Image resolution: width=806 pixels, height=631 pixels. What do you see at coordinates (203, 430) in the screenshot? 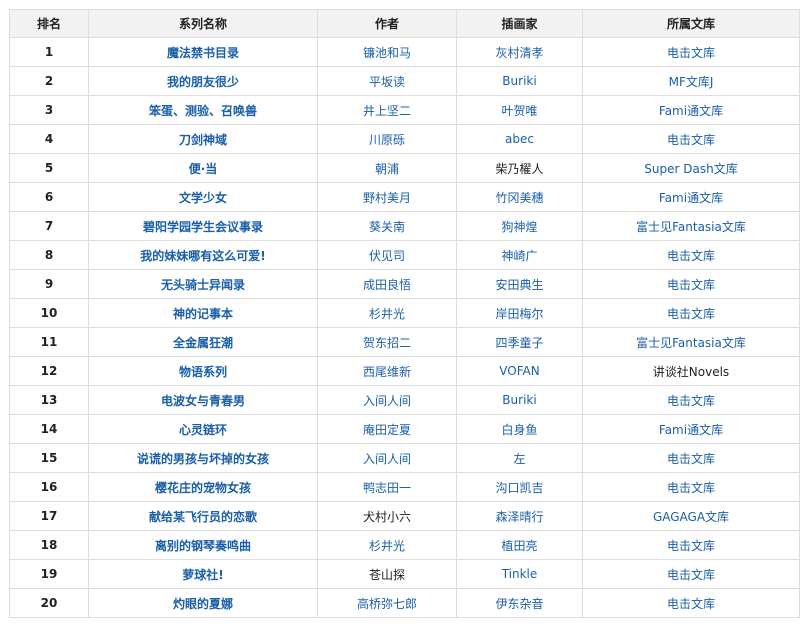
I see `series-name-link: 心灵链环` at bounding box center [203, 430].